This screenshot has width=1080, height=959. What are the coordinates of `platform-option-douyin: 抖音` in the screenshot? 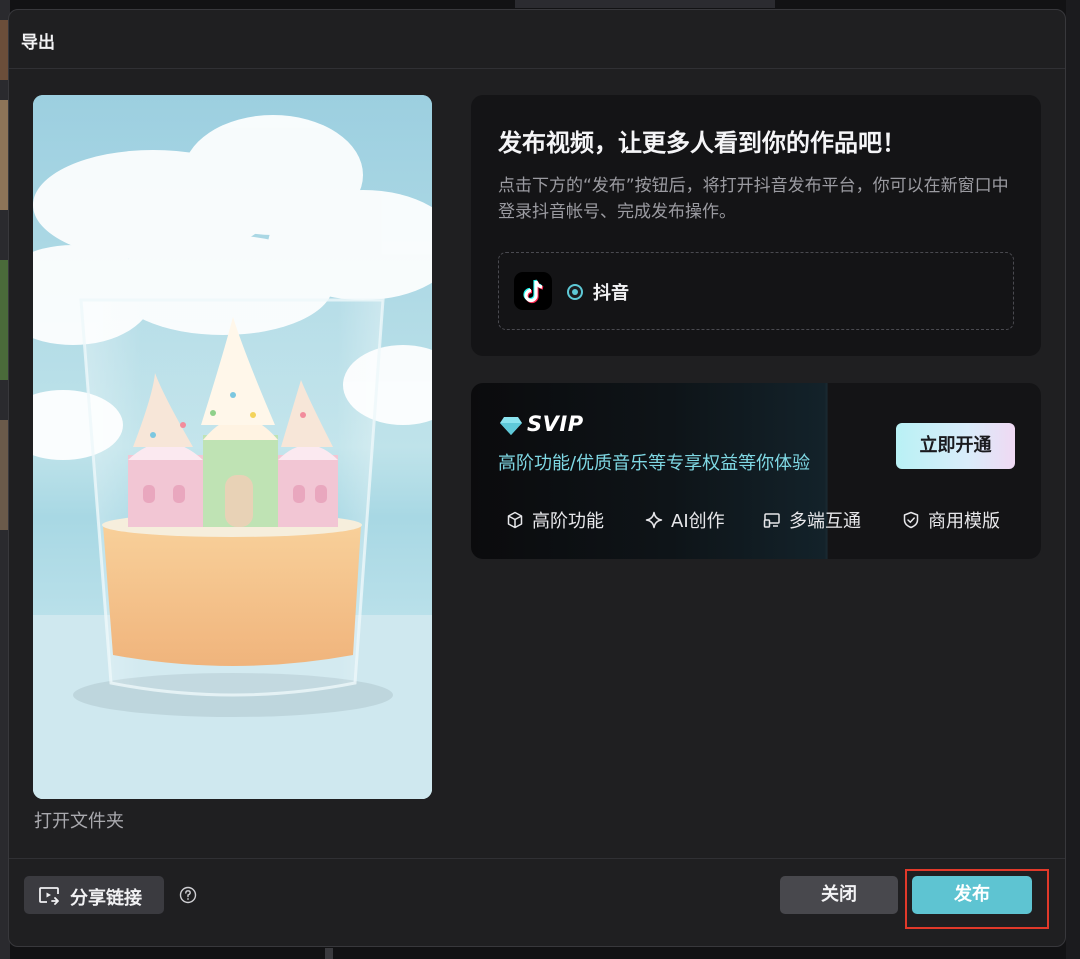 It's located at (756, 291).